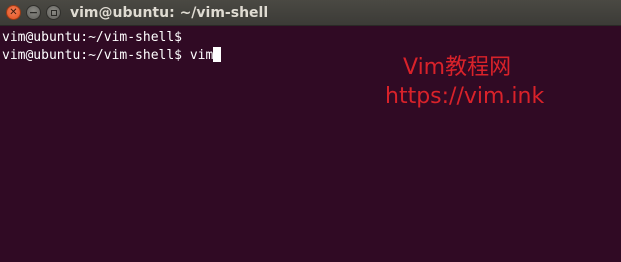 The image size is (621, 262). Describe the element at coordinates (457, 67) in the screenshot. I see `watermark-title: Vim教程网` at that location.